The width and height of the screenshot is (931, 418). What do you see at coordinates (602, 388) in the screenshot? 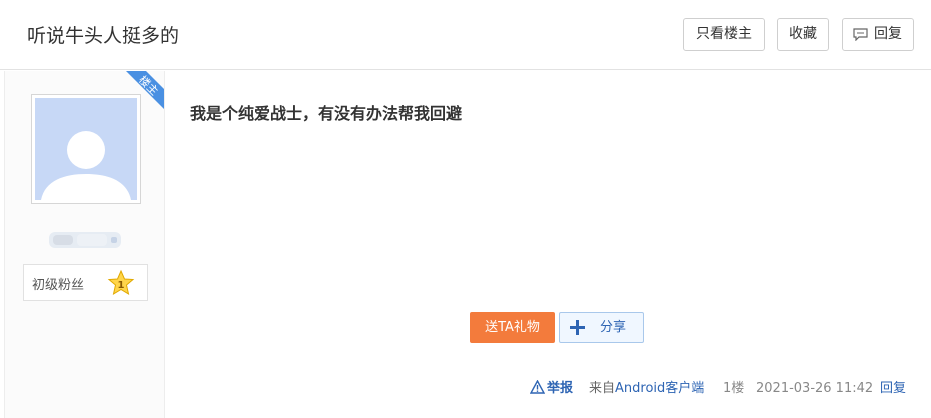
I see `source-prefix: 来自` at bounding box center [602, 388].